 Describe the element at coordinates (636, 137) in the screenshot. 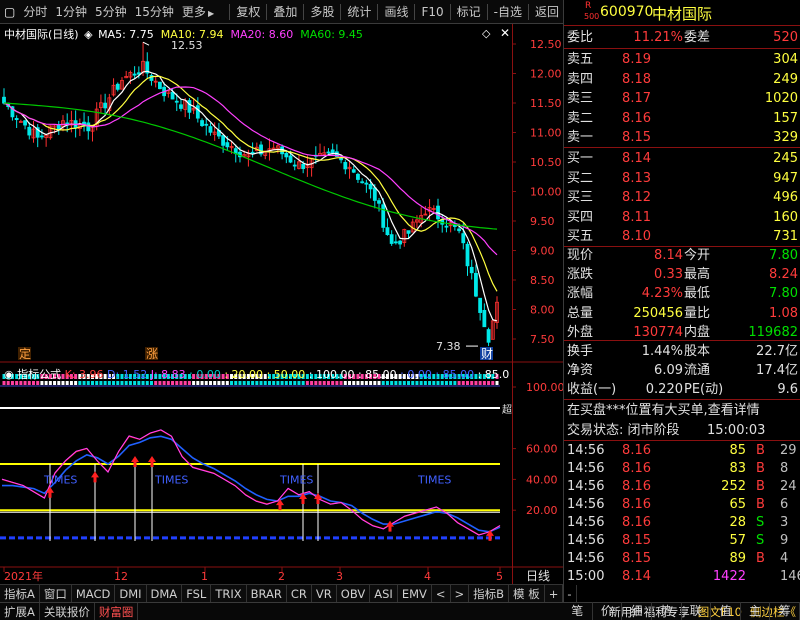

I see `sell-price: 8.15` at that location.